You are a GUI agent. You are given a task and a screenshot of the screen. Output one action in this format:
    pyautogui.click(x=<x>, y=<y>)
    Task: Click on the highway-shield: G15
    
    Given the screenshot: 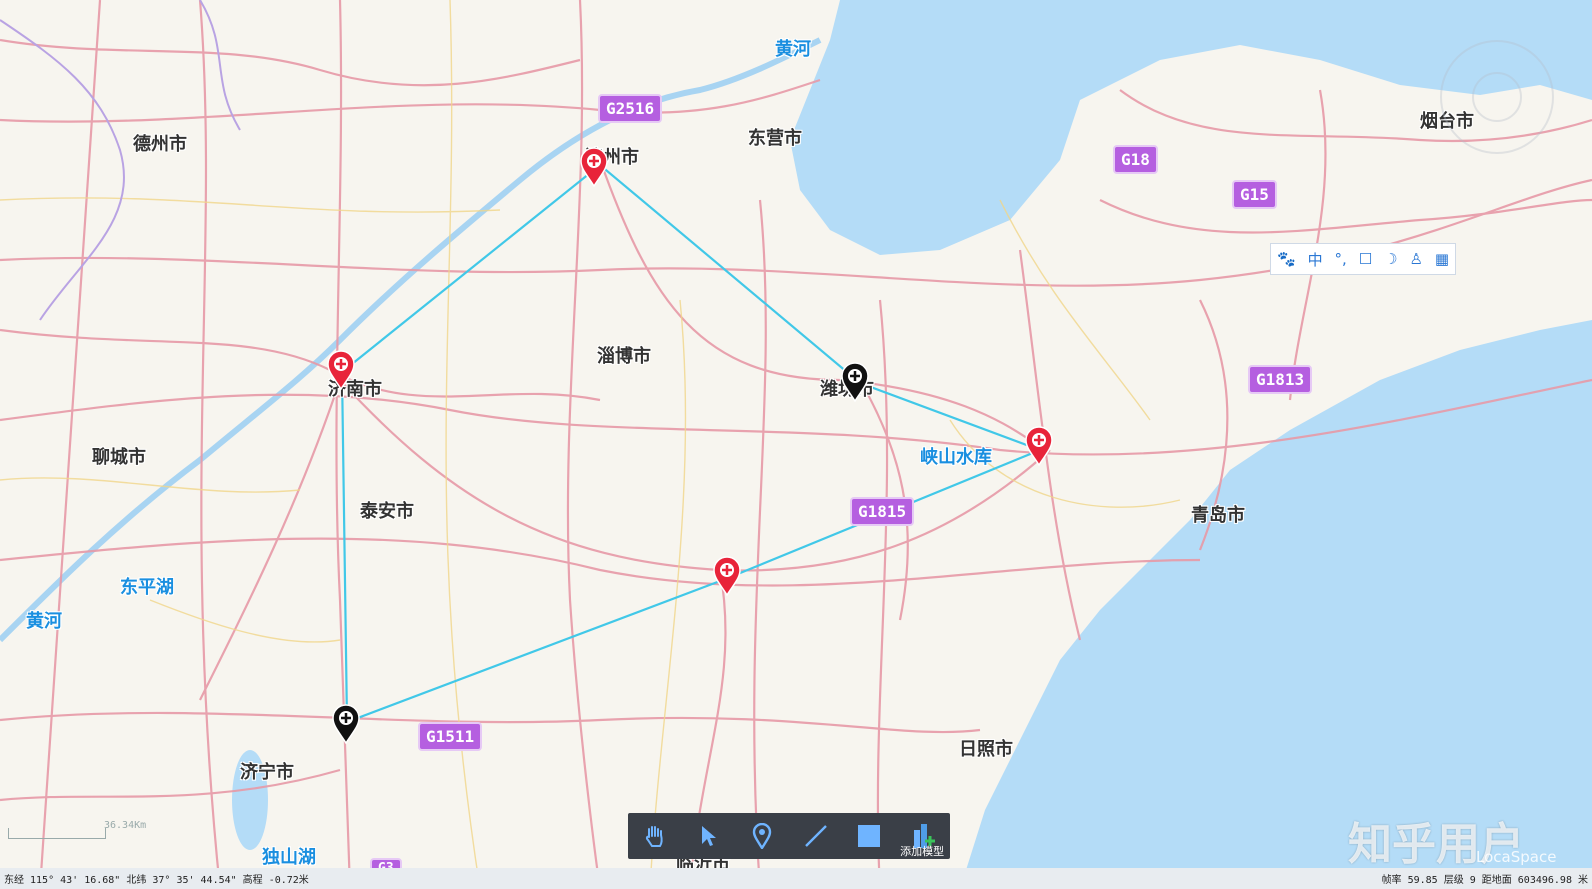 What is the action you would take?
    pyautogui.click(x=1254, y=194)
    